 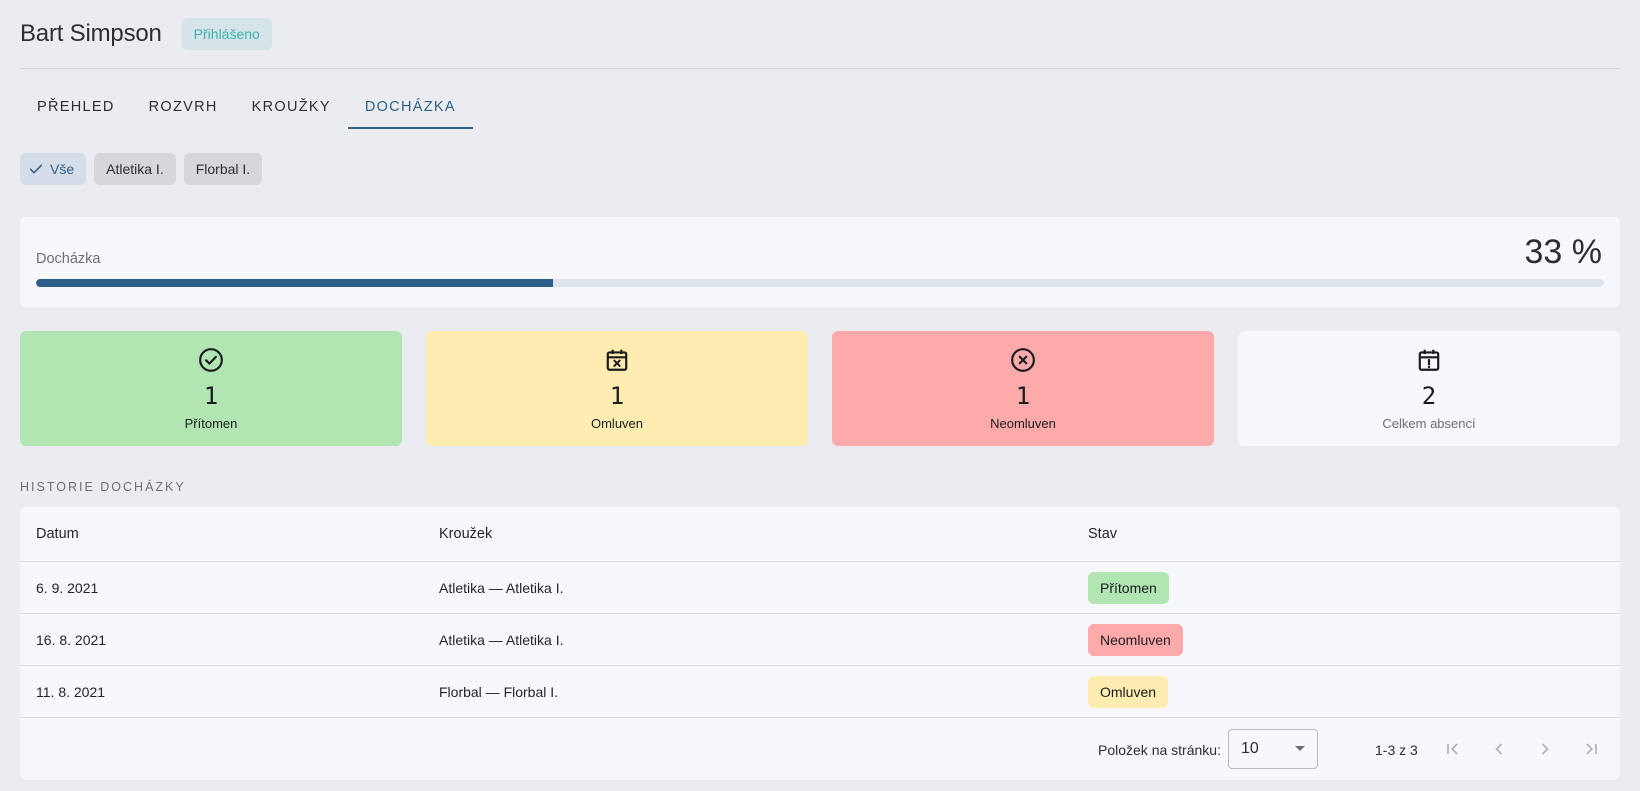 What do you see at coordinates (410, 107) in the screenshot?
I see `tab-attendance: DOCHÁZKA` at bounding box center [410, 107].